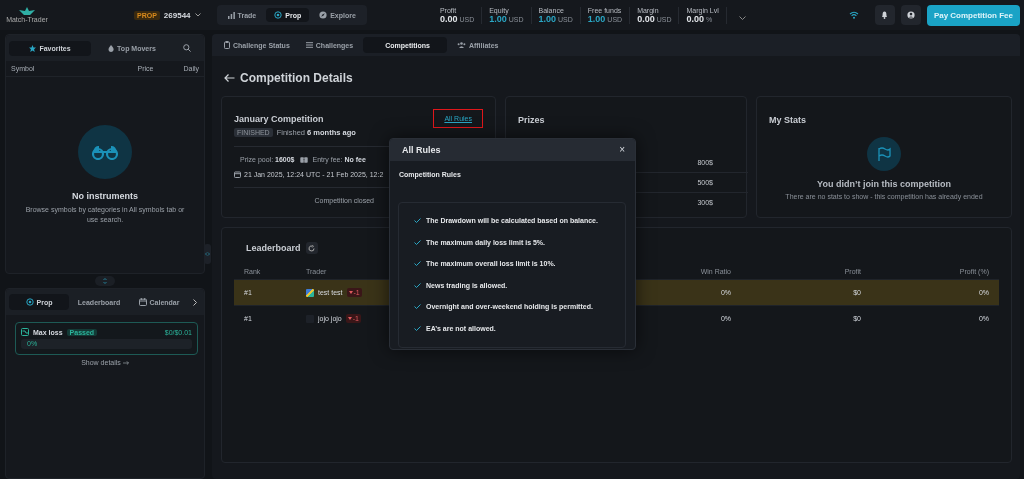 This screenshot has height=479, width=1024. Describe the element at coordinates (273, 248) in the screenshot. I see `card-title: Leaderboard` at that location.